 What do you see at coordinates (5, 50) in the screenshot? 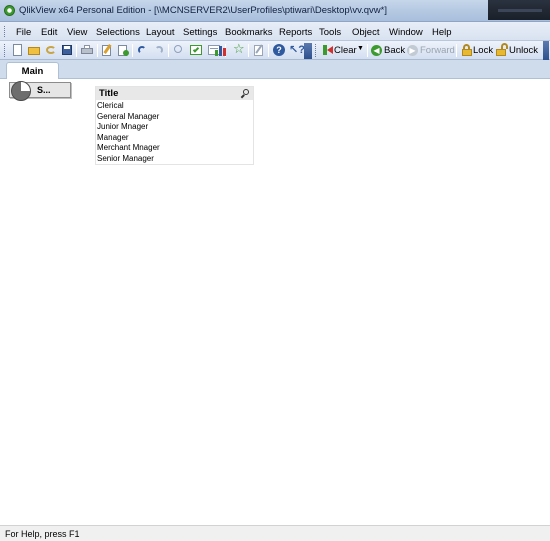
I see `toolbar-grip-handle` at bounding box center [5, 50].